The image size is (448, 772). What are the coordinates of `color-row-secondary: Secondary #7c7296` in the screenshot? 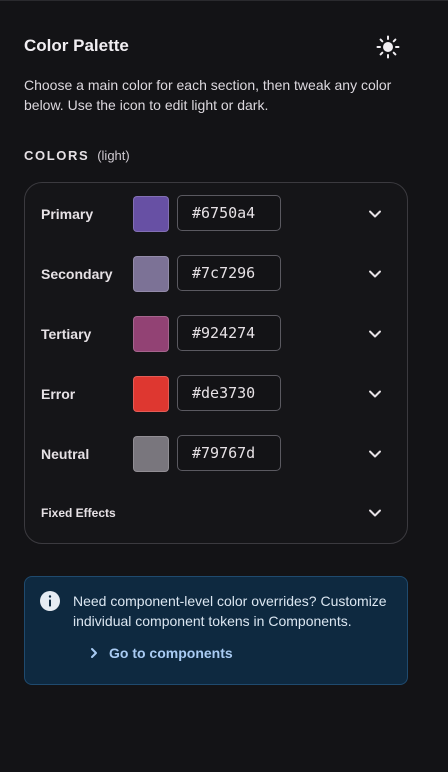 It's located at (216, 274).